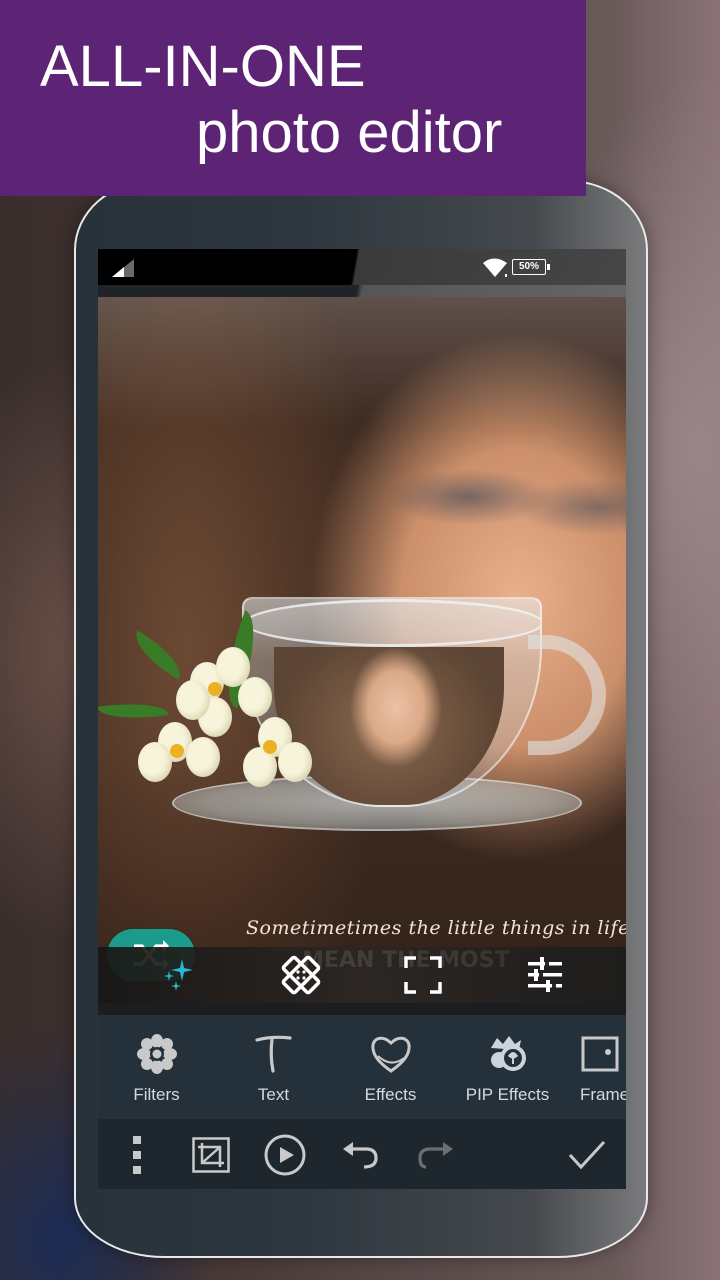 This screenshot has width=720, height=1280. I want to click on feature-frames: Frames, so click(596, 1067).